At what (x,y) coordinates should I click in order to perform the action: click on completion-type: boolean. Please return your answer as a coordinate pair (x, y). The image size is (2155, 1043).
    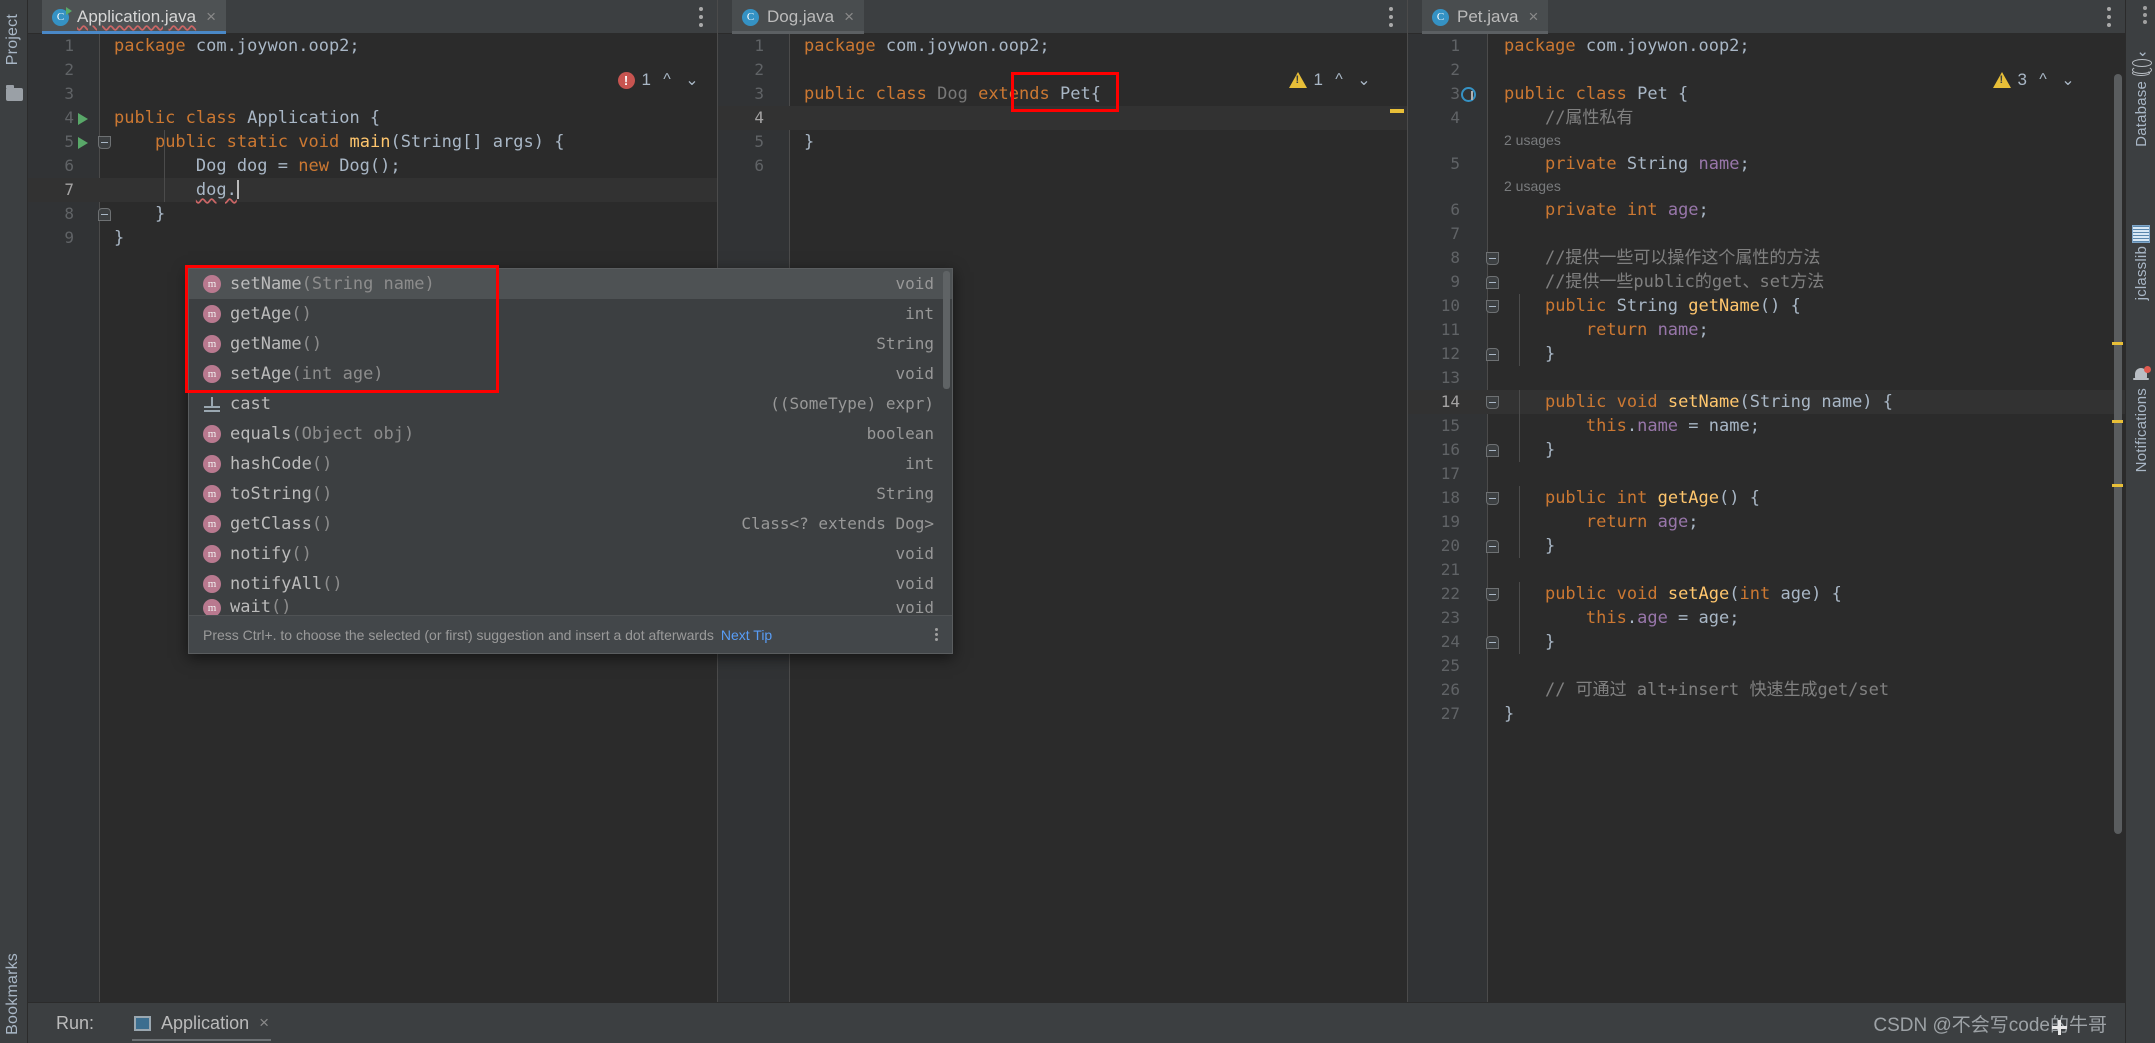
    Looking at the image, I should click on (900, 433).